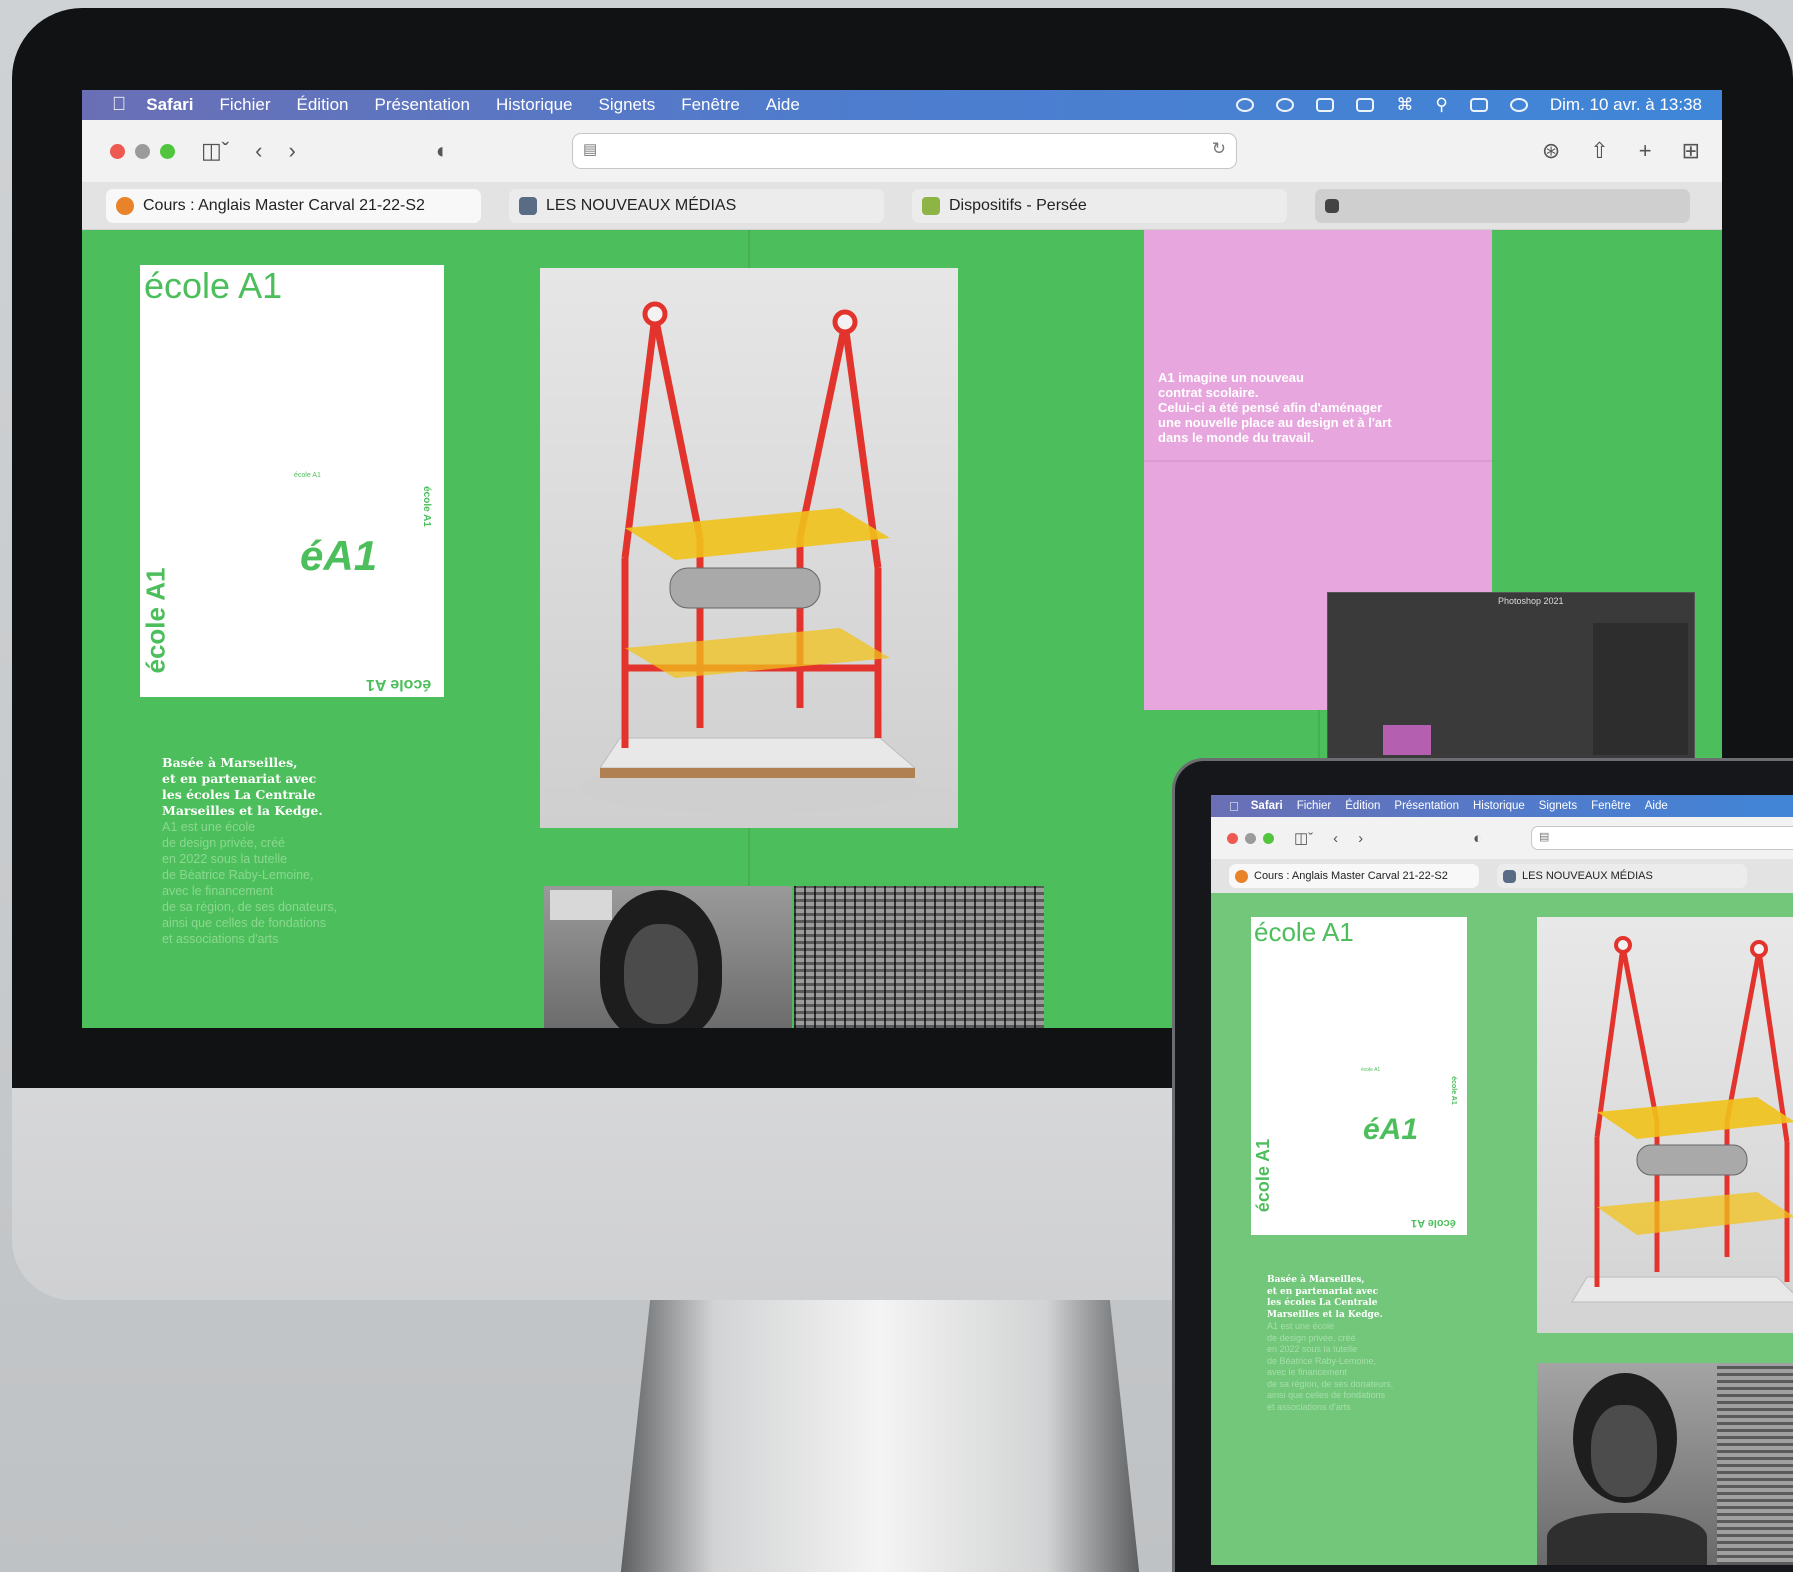 The image size is (1793, 1572). I want to click on fold-line, so click(1318, 461).